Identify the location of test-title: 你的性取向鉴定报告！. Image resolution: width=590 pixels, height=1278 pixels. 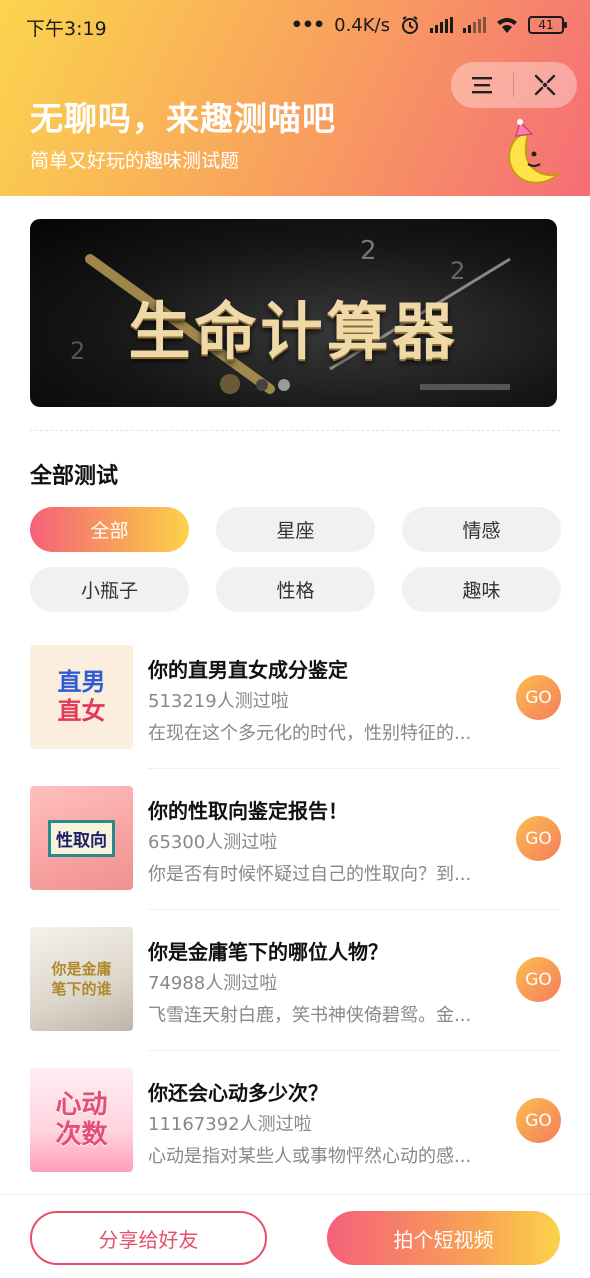
(248, 811).